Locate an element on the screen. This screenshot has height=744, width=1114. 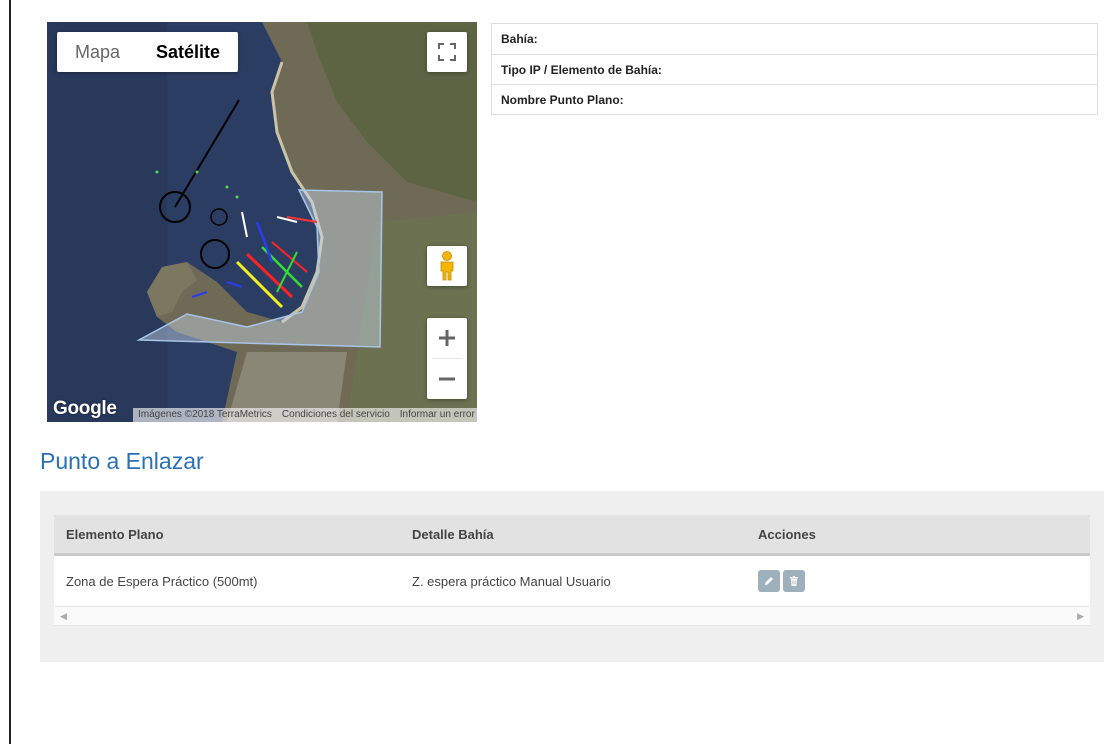
info-row-bahia: Bahía: is located at coordinates (519, 39).